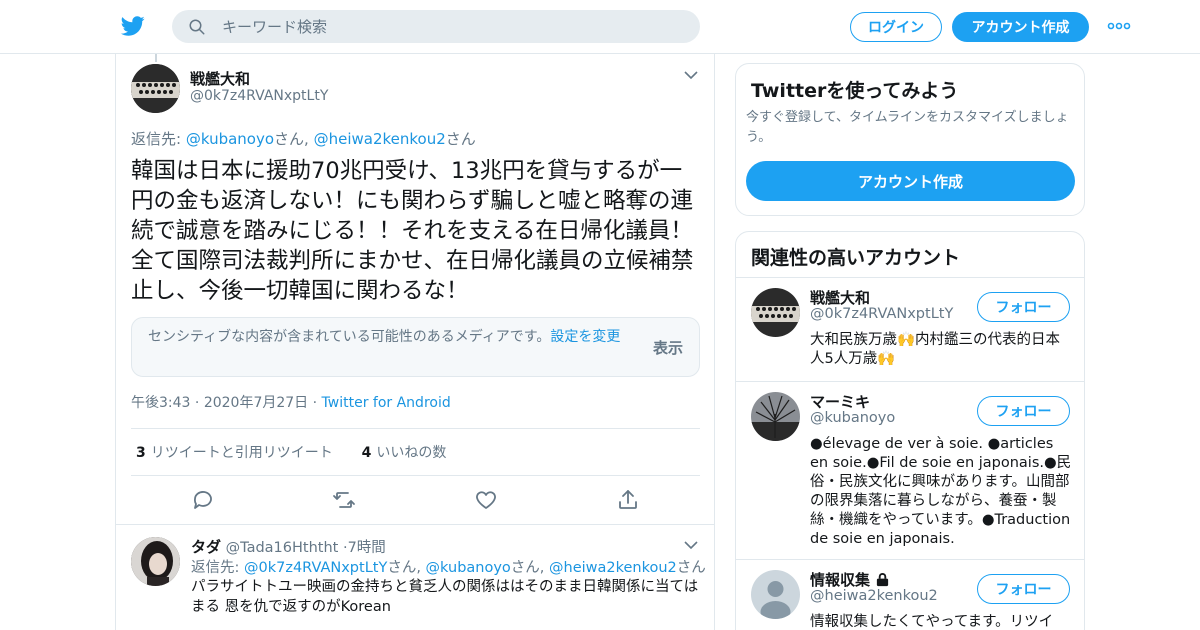  Describe the element at coordinates (935, 349) in the screenshot. I see `account-bio: 大和民族万歳🙌内村鑑三の代表的日本人5人万歳🙌` at that location.